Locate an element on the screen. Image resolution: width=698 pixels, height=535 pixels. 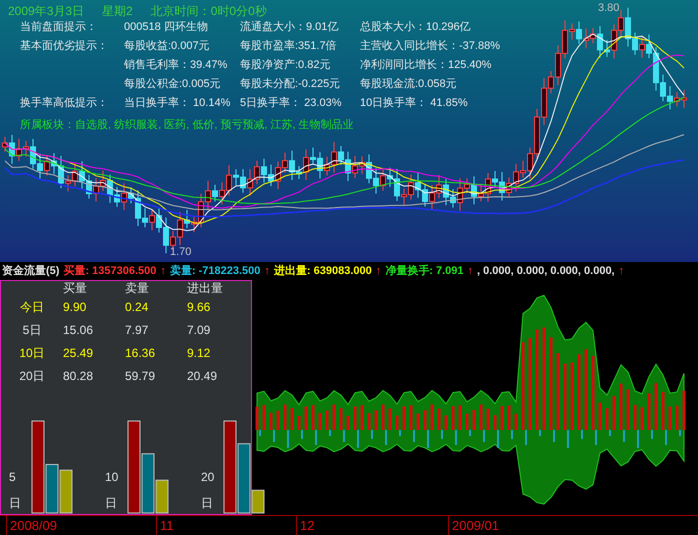
group-number: 5 is located at coordinates (13, 477).